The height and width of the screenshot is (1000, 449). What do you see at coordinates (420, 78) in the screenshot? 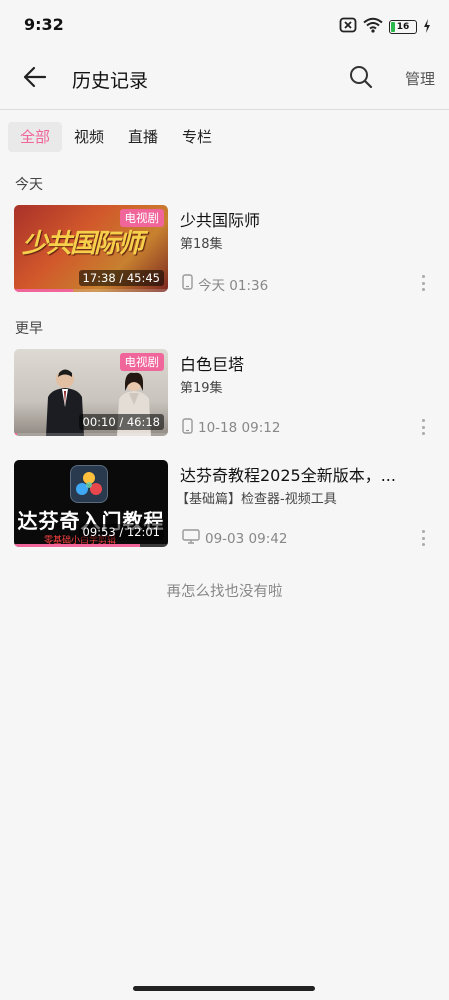
I see `manage-button: 管理` at bounding box center [420, 78].